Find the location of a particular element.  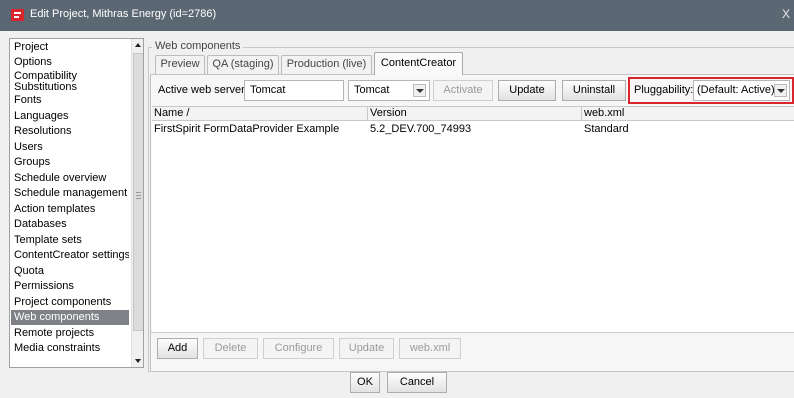

pluggability-select-value: (Default: Active) is located at coordinates (736, 90).